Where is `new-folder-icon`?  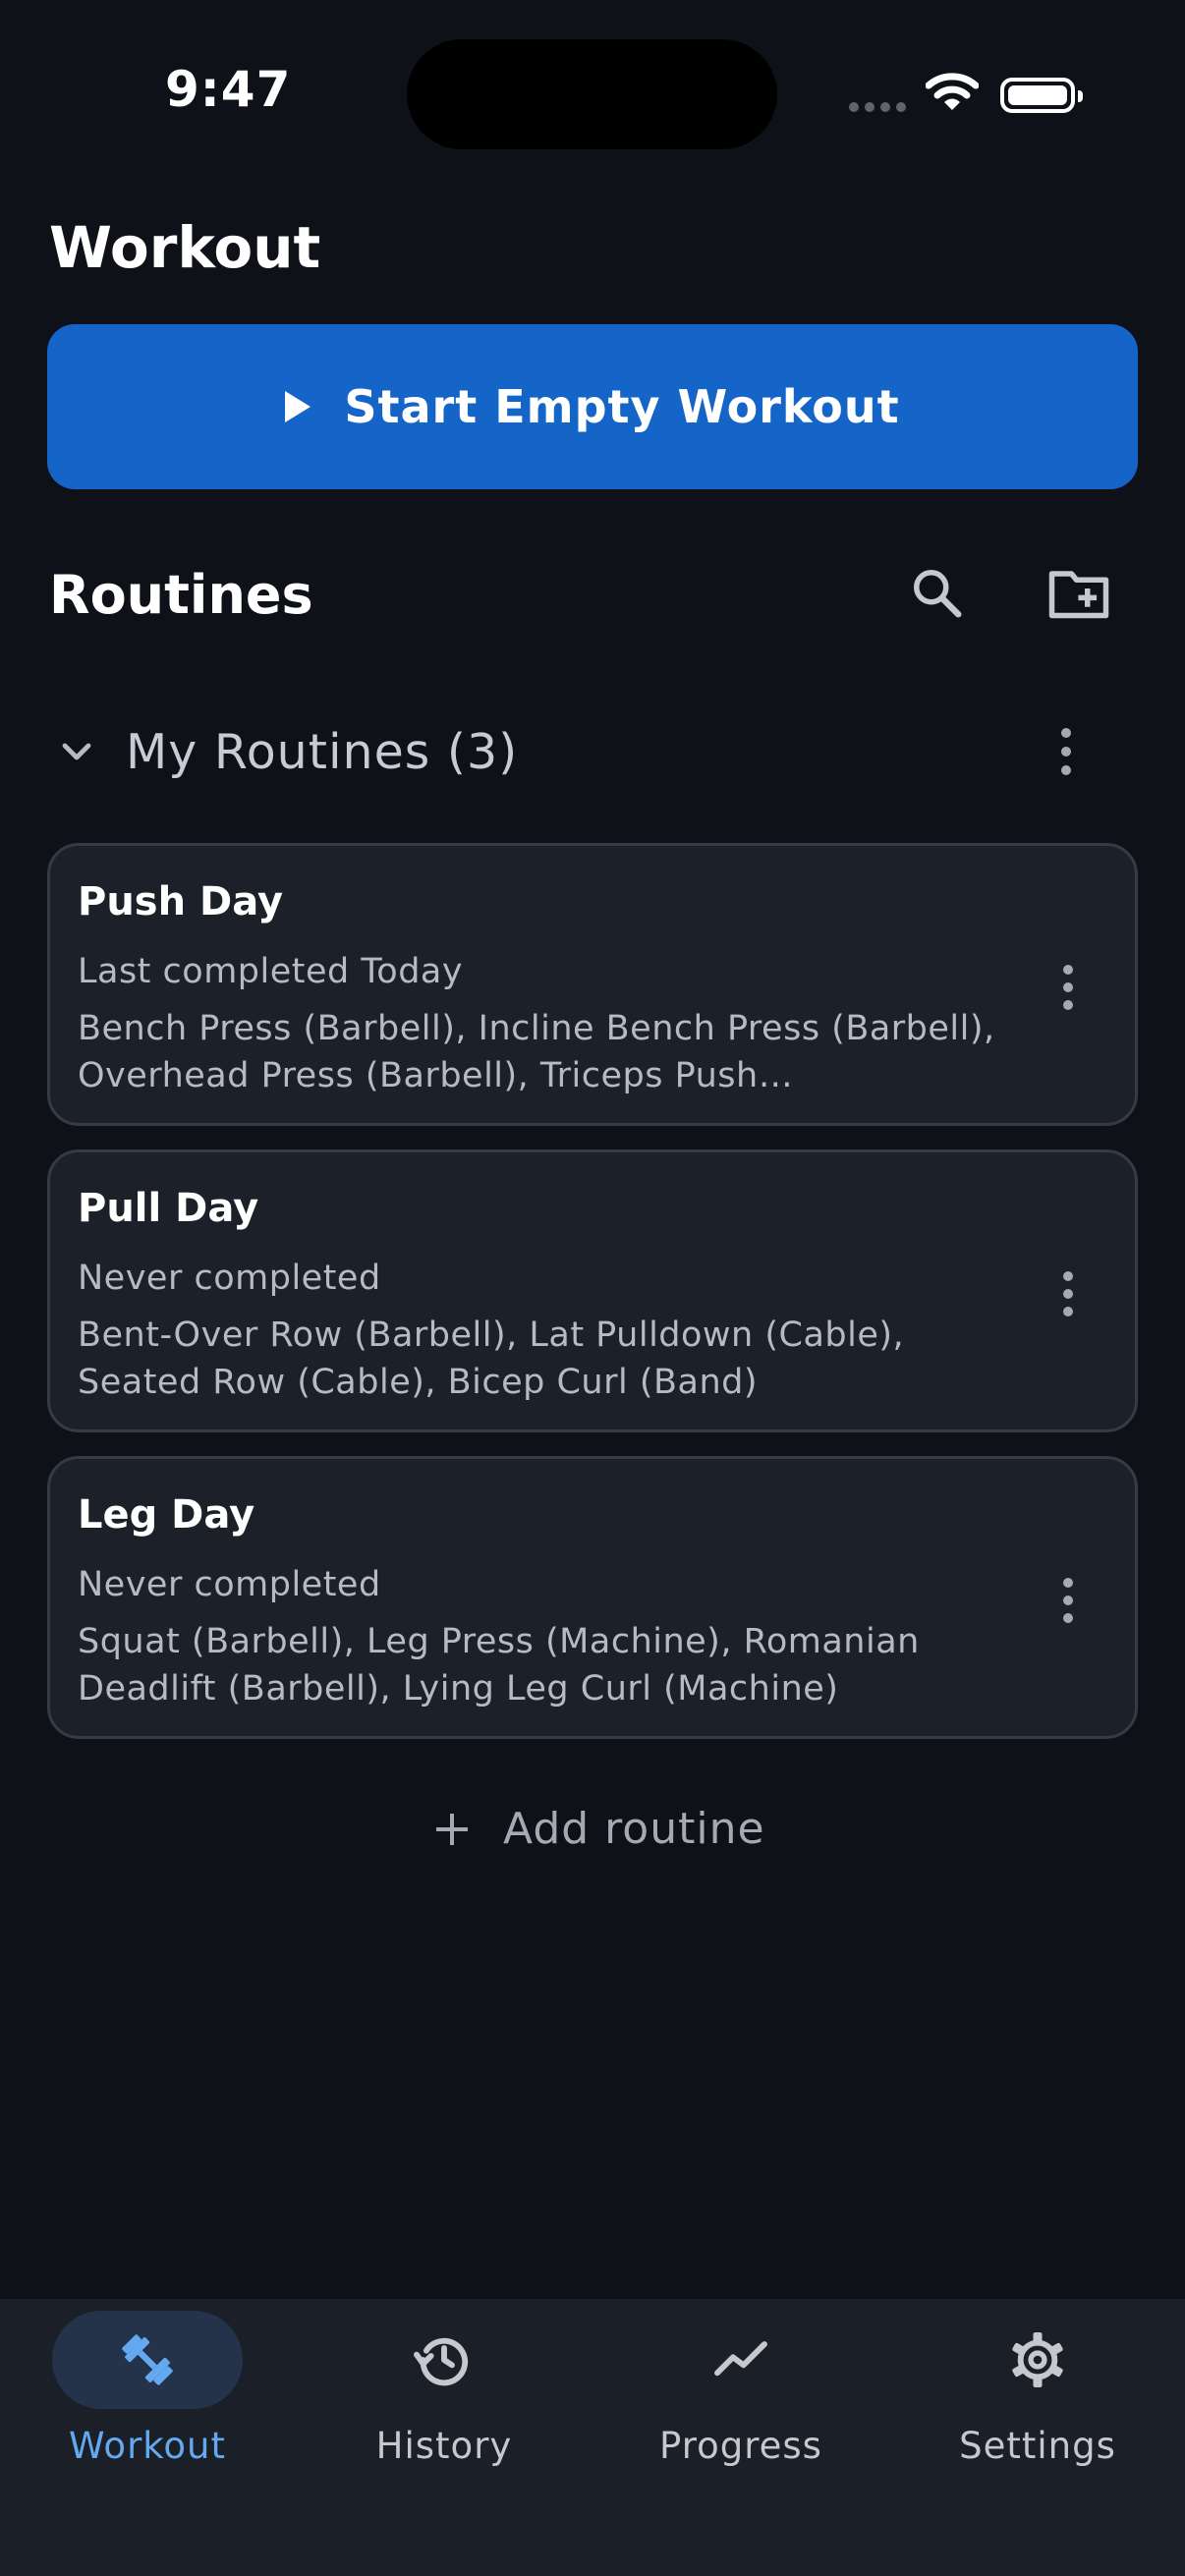 new-folder-icon is located at coordinates (1079, 595).